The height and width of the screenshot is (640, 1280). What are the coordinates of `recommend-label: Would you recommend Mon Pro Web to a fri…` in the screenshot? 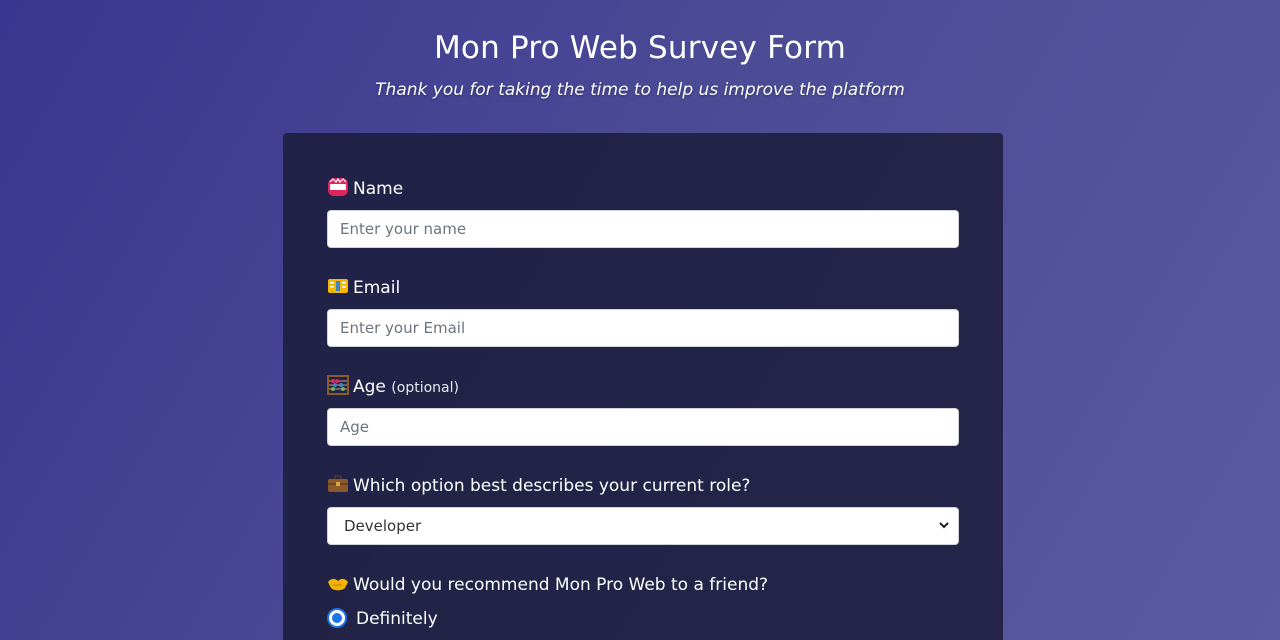 It's located at (547, 584).